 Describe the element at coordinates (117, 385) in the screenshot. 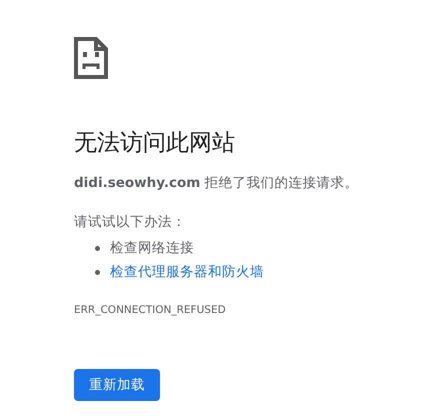

I see `reload-button: 重新加载` at that location.